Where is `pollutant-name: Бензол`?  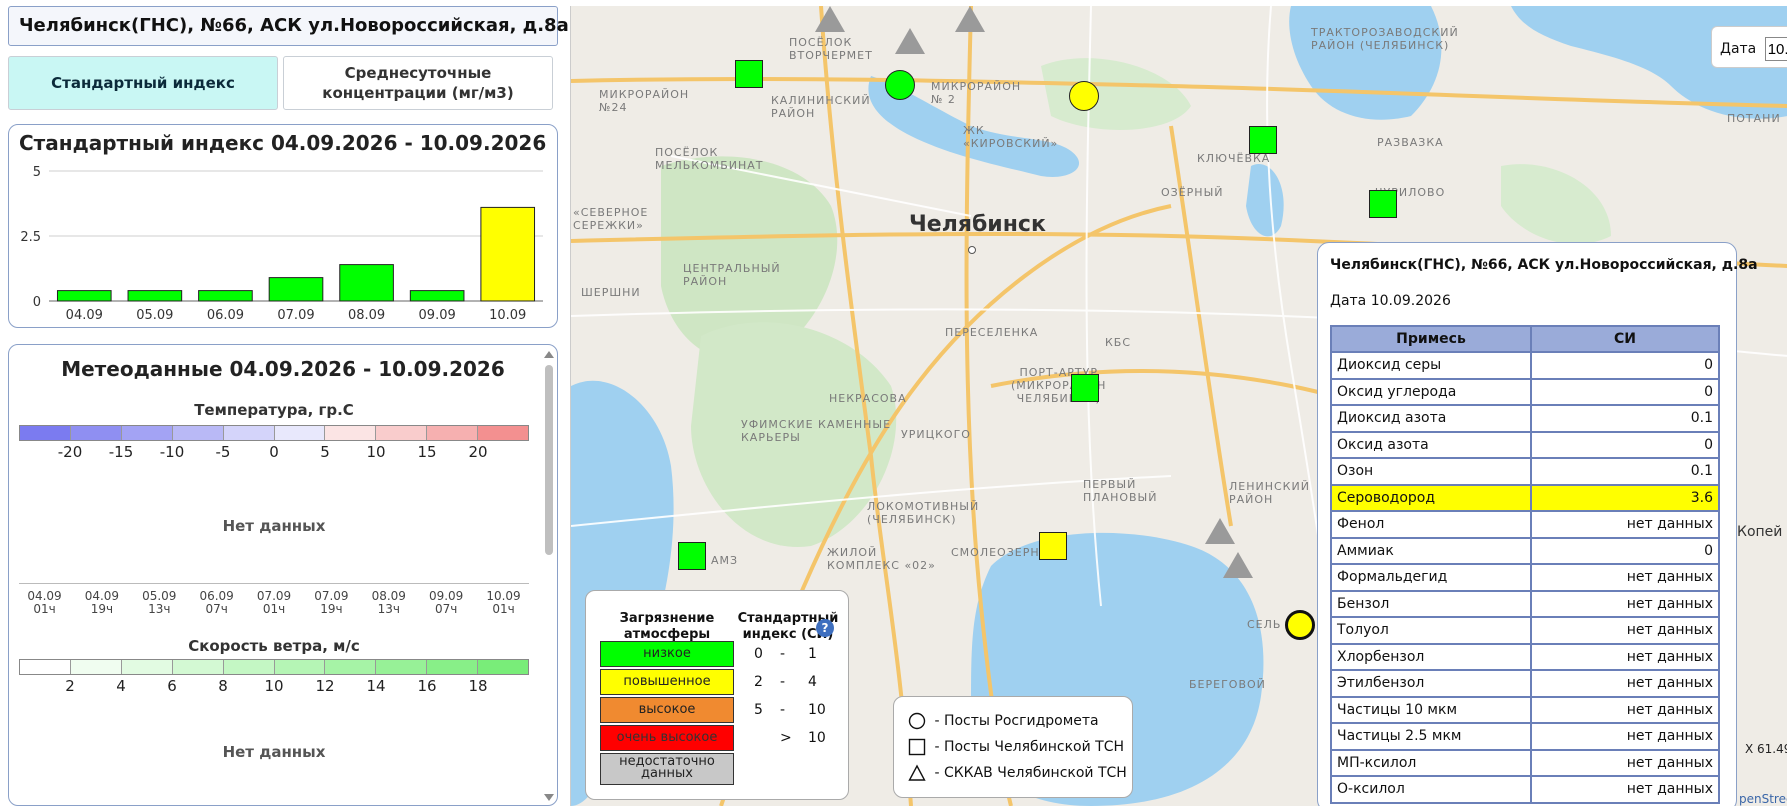 pollutant-name: Бензол is located at coordinates (1431, 603).